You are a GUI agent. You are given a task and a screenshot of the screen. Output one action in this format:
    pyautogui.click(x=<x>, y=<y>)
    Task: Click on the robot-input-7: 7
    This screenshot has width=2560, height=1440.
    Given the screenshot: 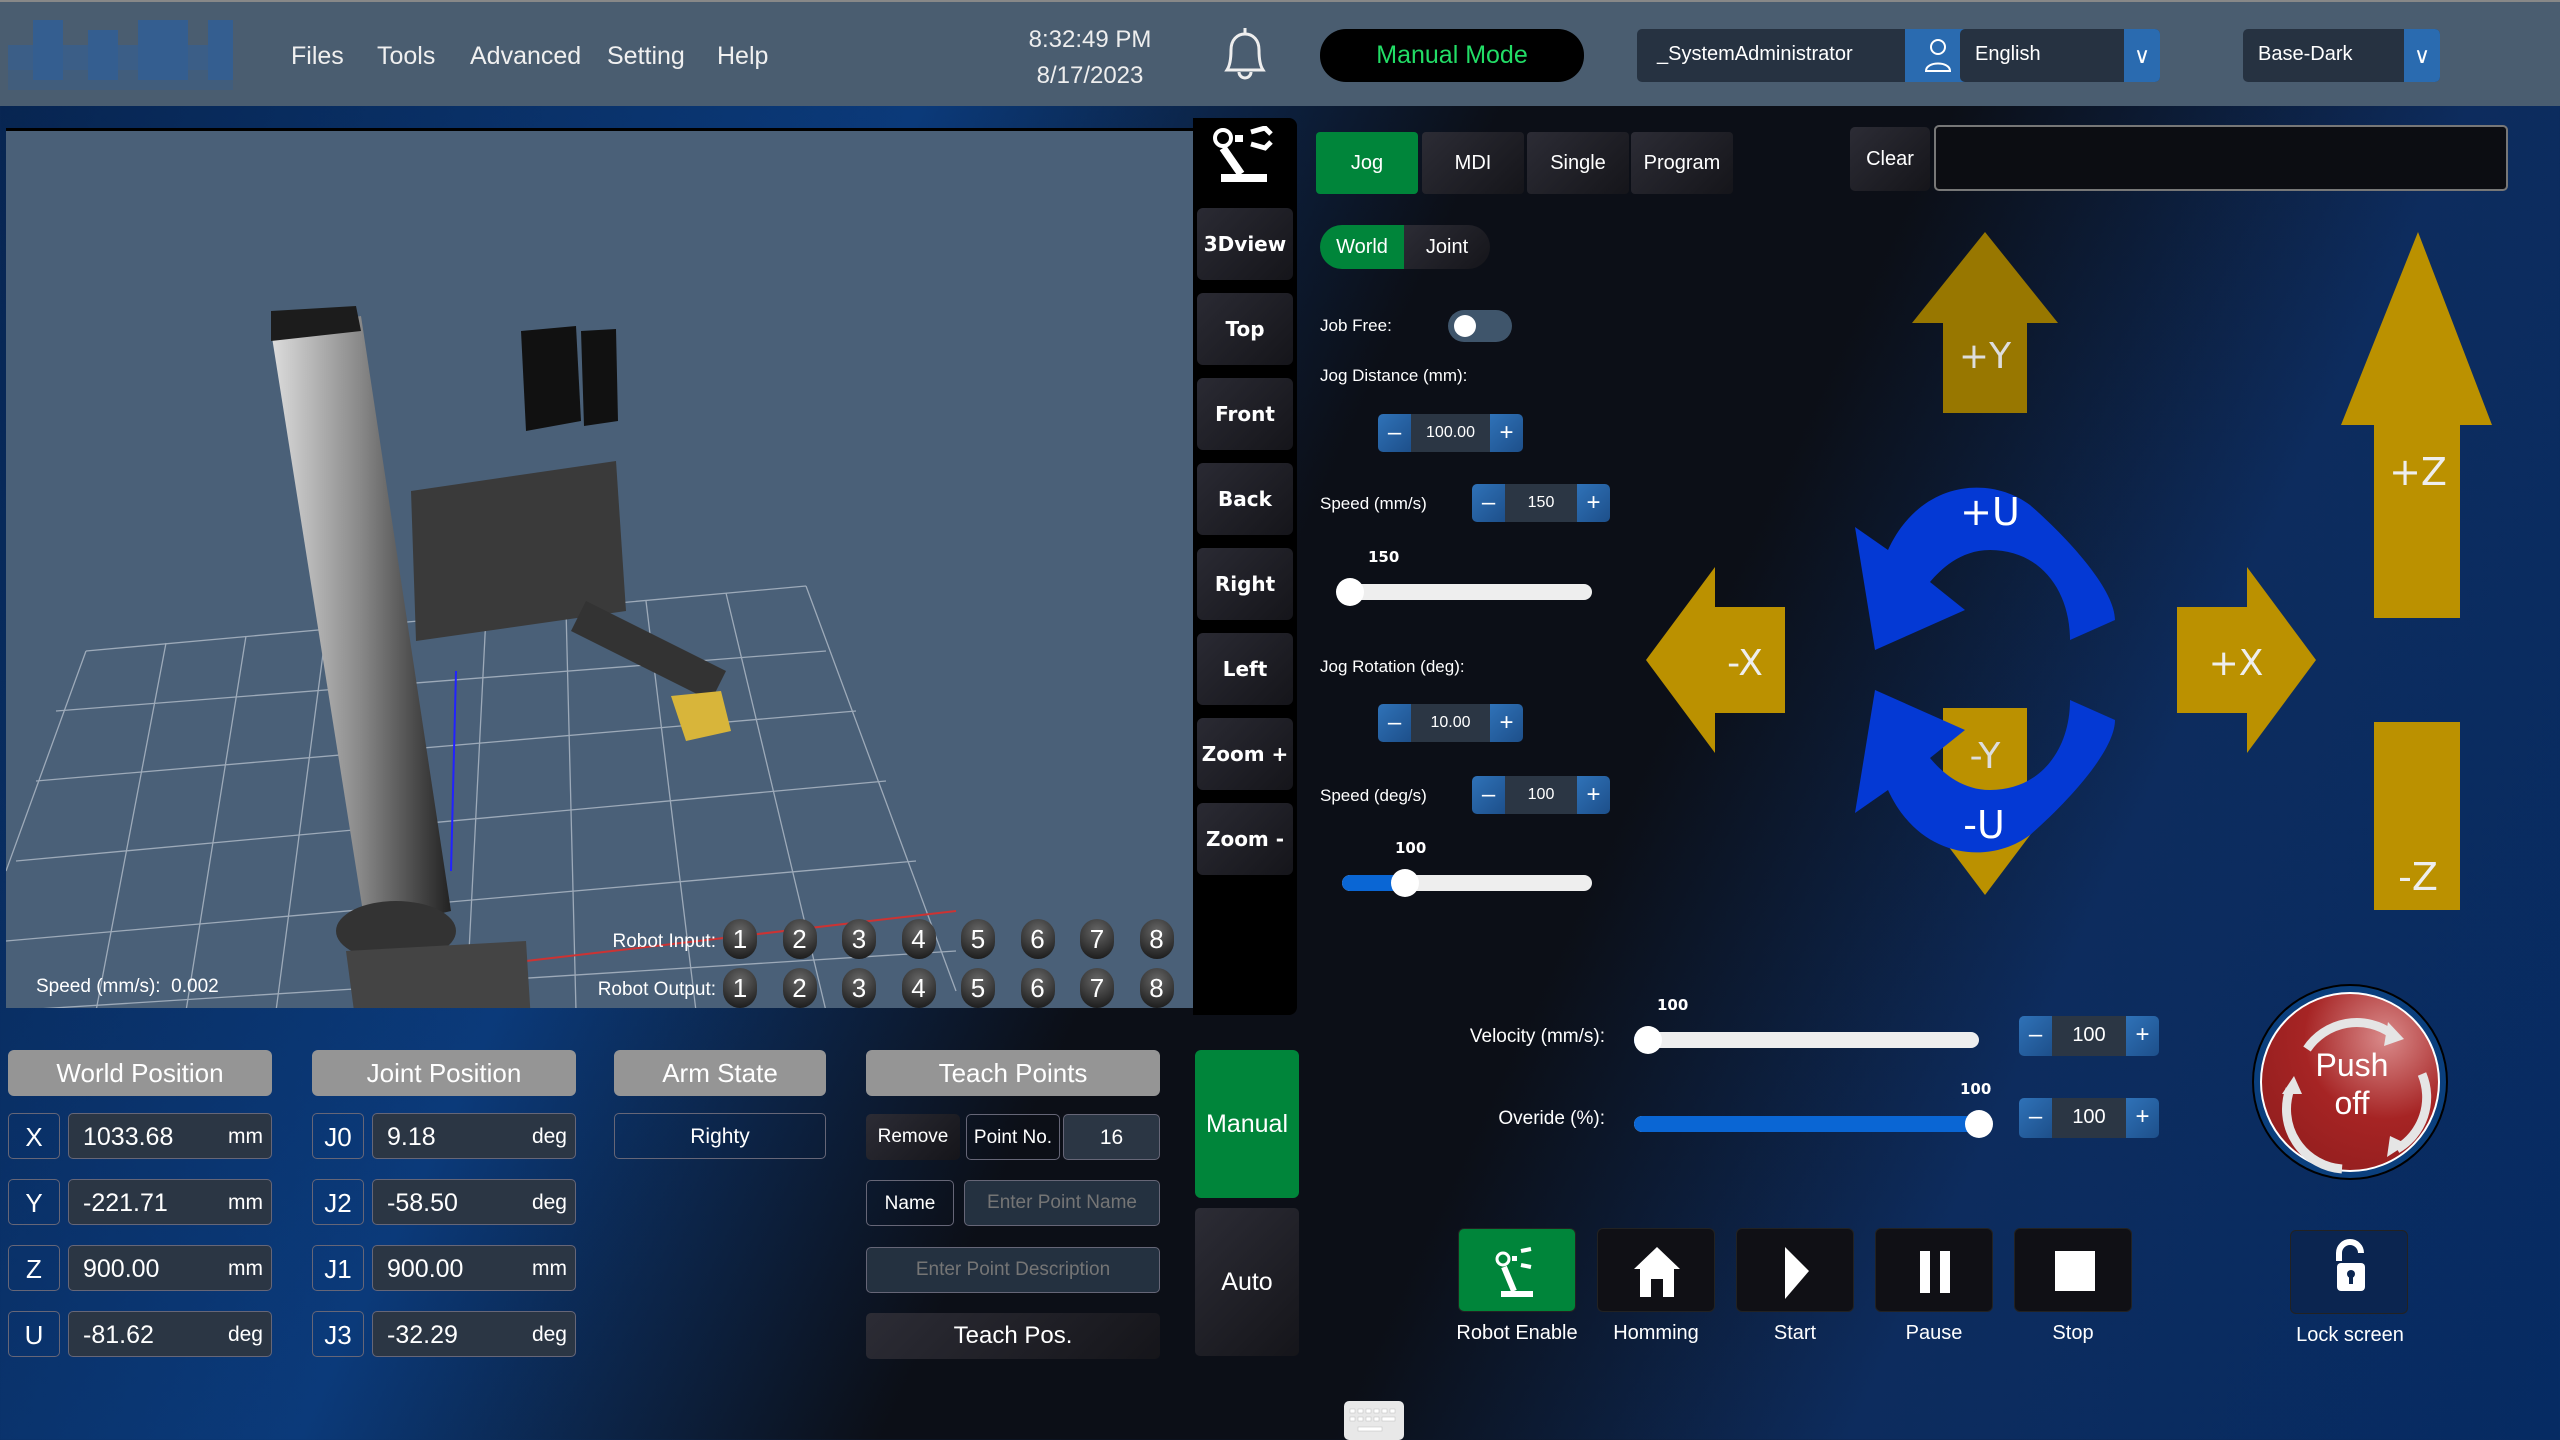 What is the action you would take?
    pyautogui.click(x=1097, y=939)
    